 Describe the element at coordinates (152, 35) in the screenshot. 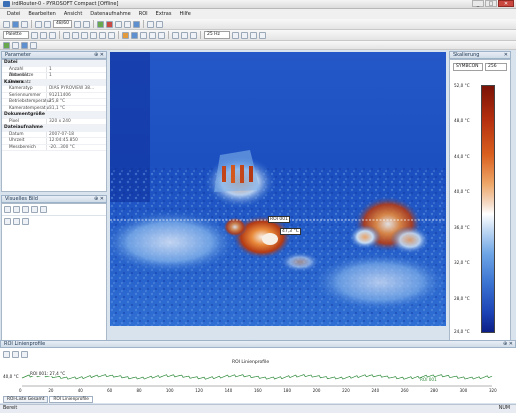

I see `histogram-icon` at that location.